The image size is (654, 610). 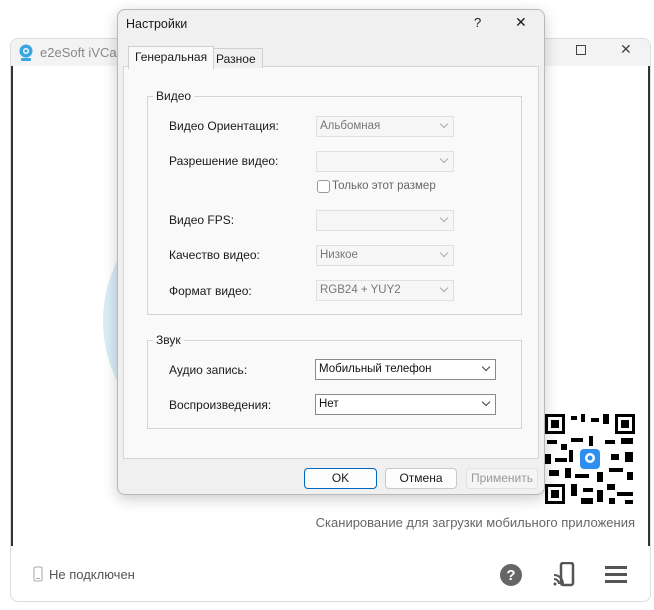 I want to click on orientation-value: Альбомная, so click(x=350, y=126).